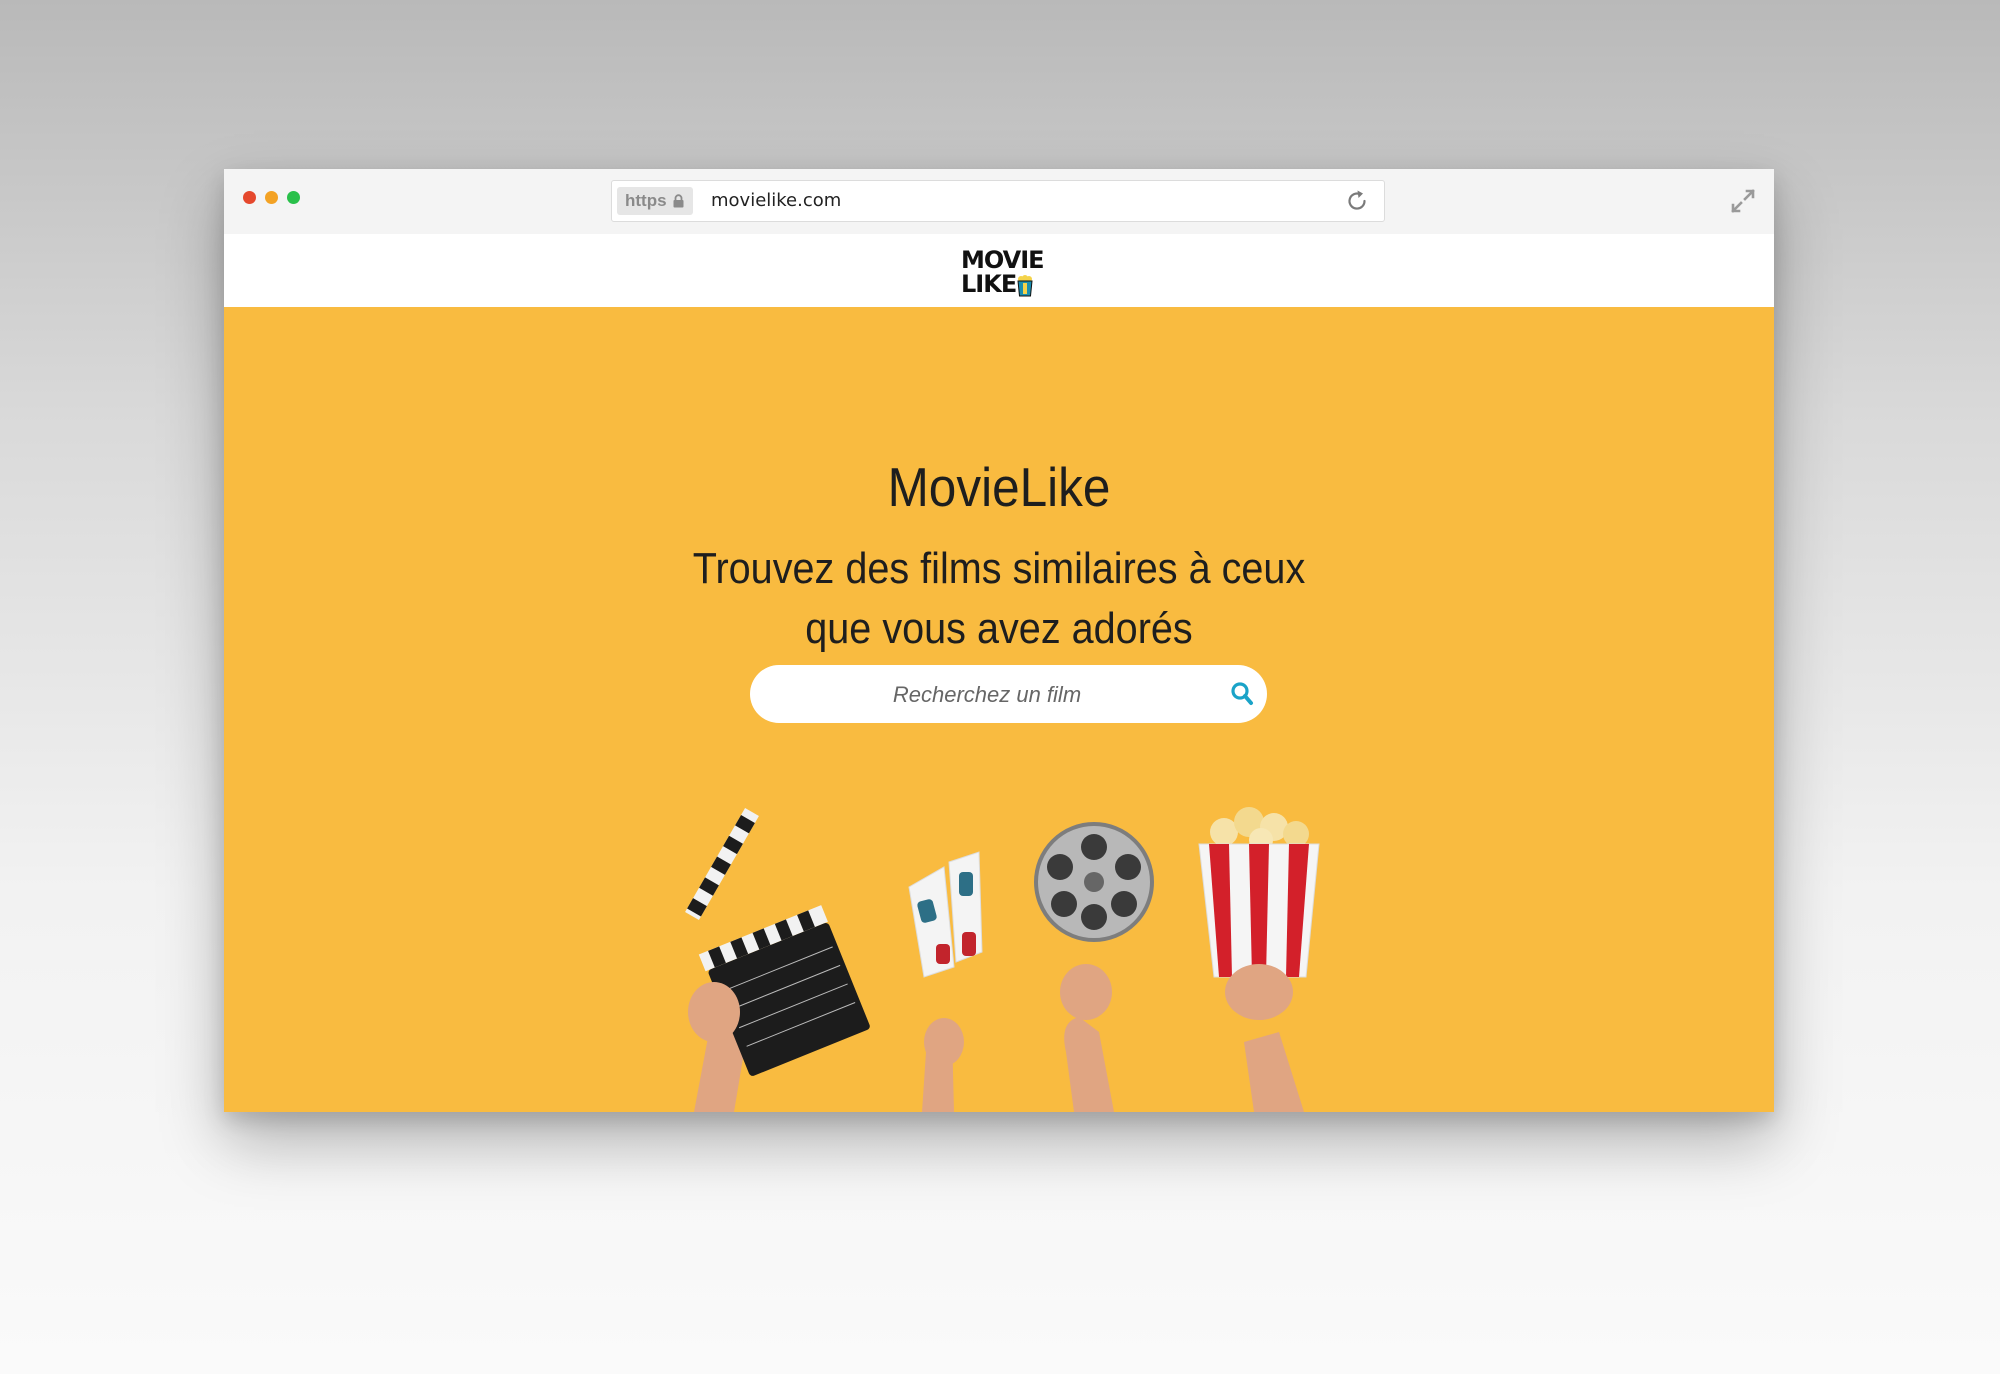 This screenshot has height=1374, width=2000. I want to click on search-box, so click(1008, 695).